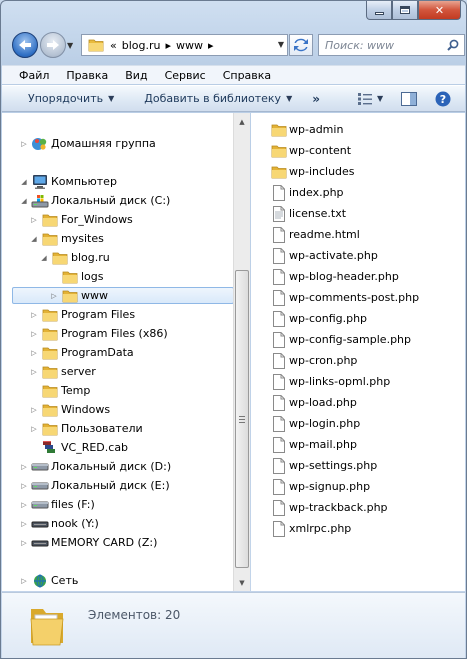 This screenshot has width=467, height=659. Describe the element at coordinates (386, 45) in the screenshot. I see `search-input: Поиск: www` at that location.